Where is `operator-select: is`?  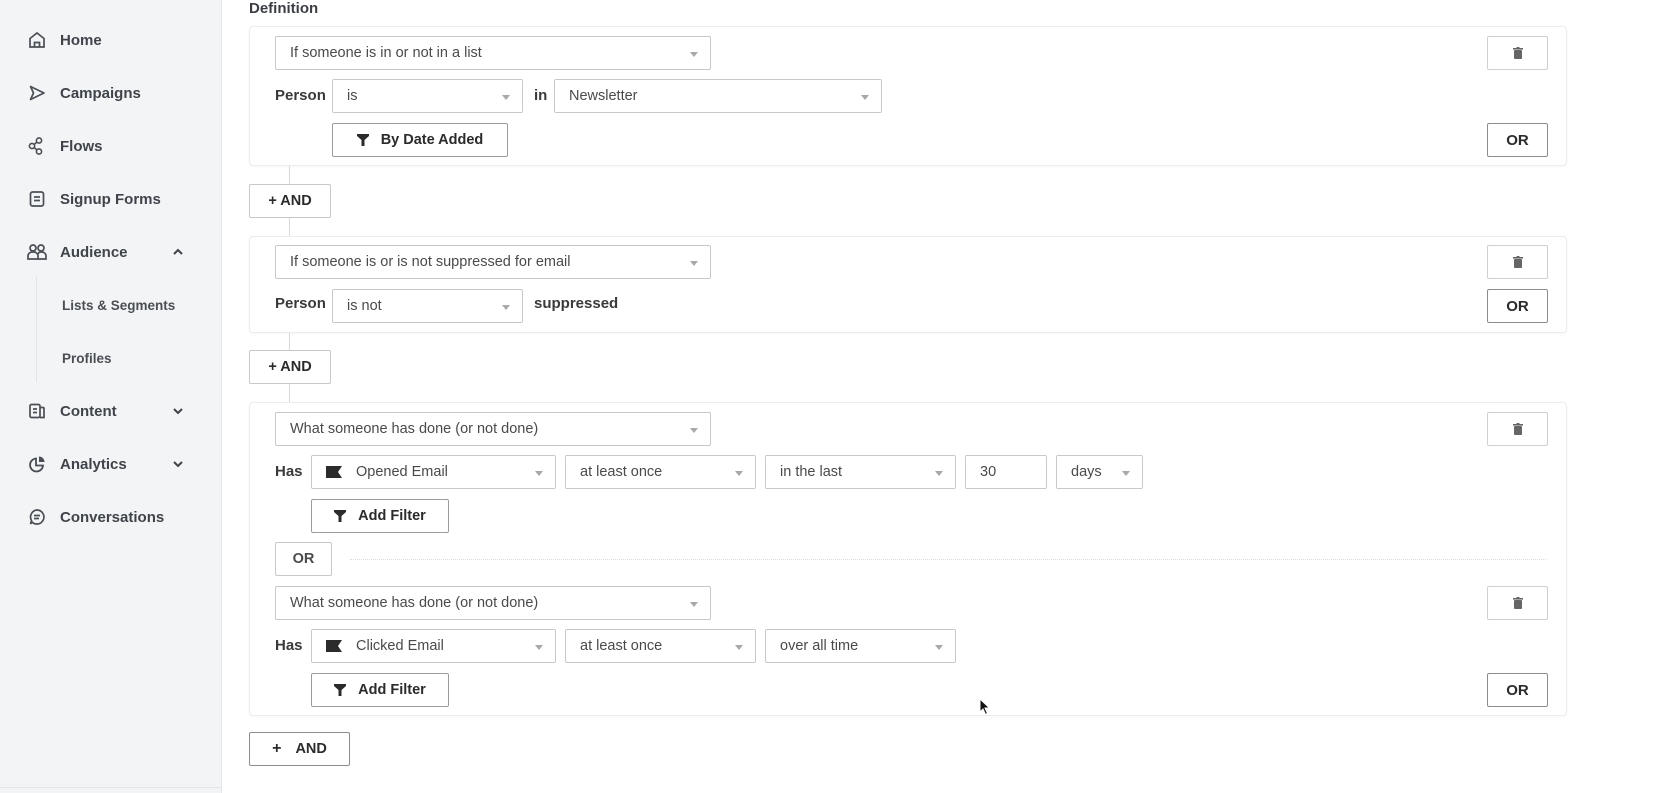
operator-select: is is located at coordinates (427, 96).